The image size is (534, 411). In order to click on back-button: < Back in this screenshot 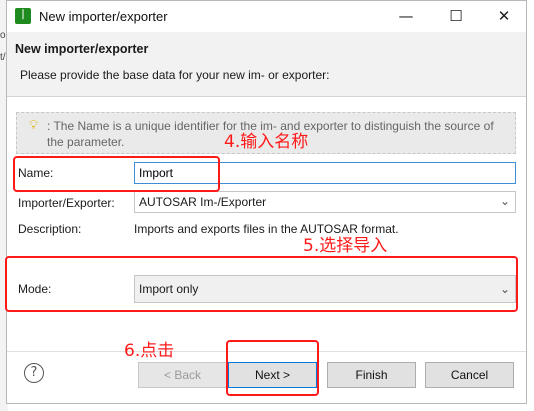, I will do `click(182, 375)`.